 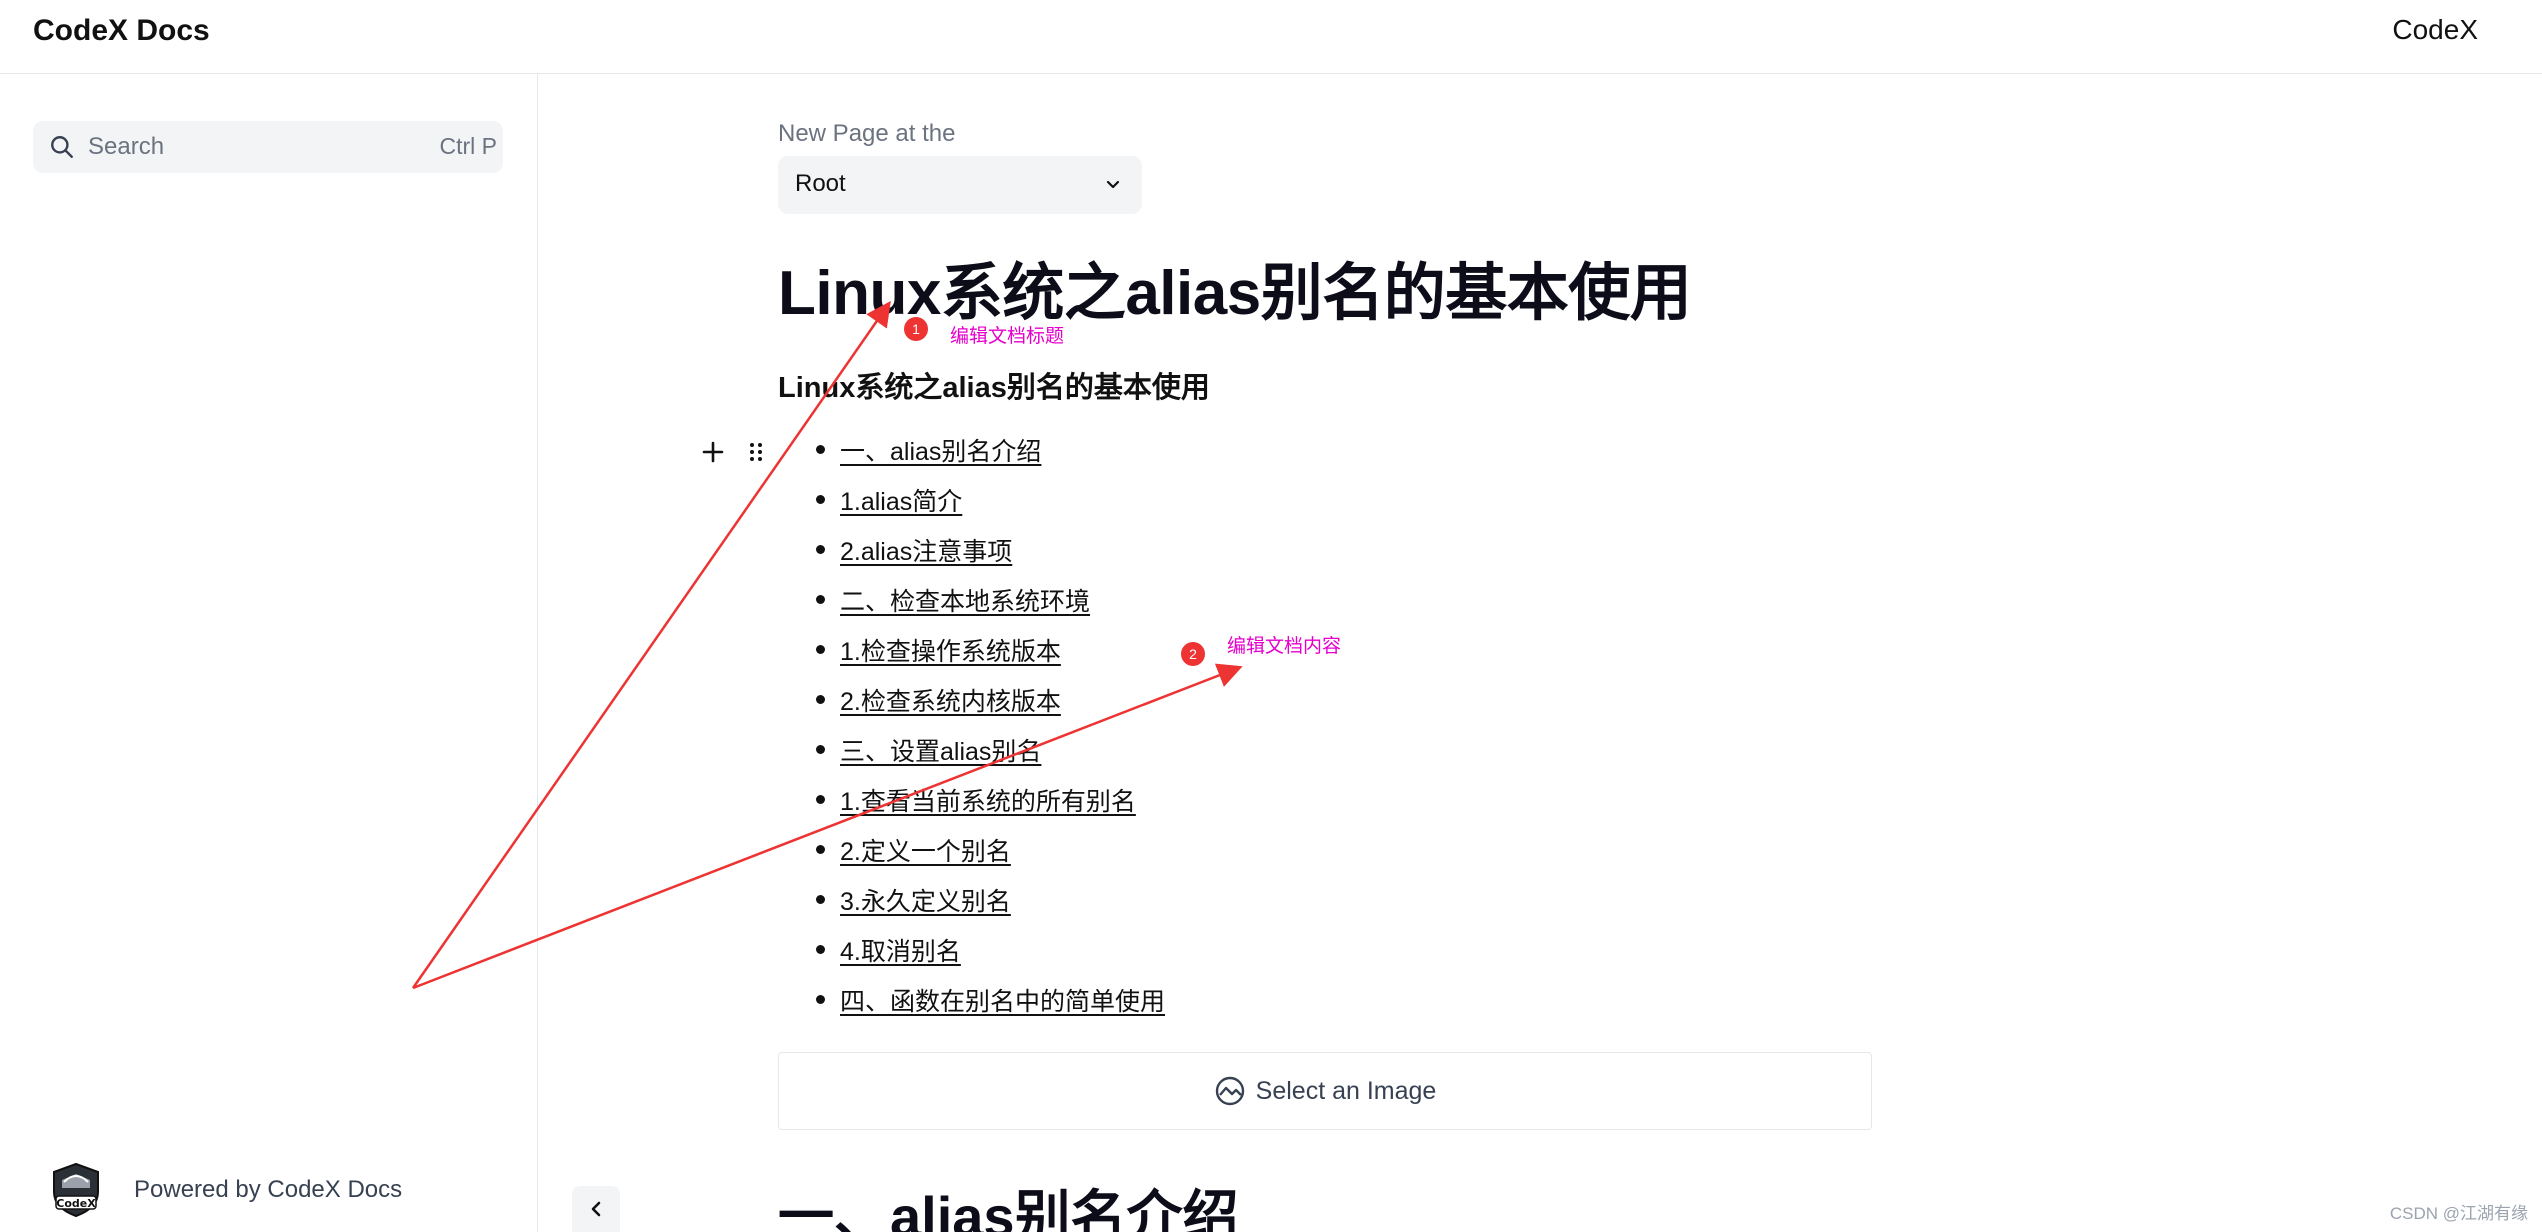 What do you see at coordinates (1008, 1202) in the screenshot?
I see `section-heading: 一、alias别名介绍` at bounding box center [1008, 1202].